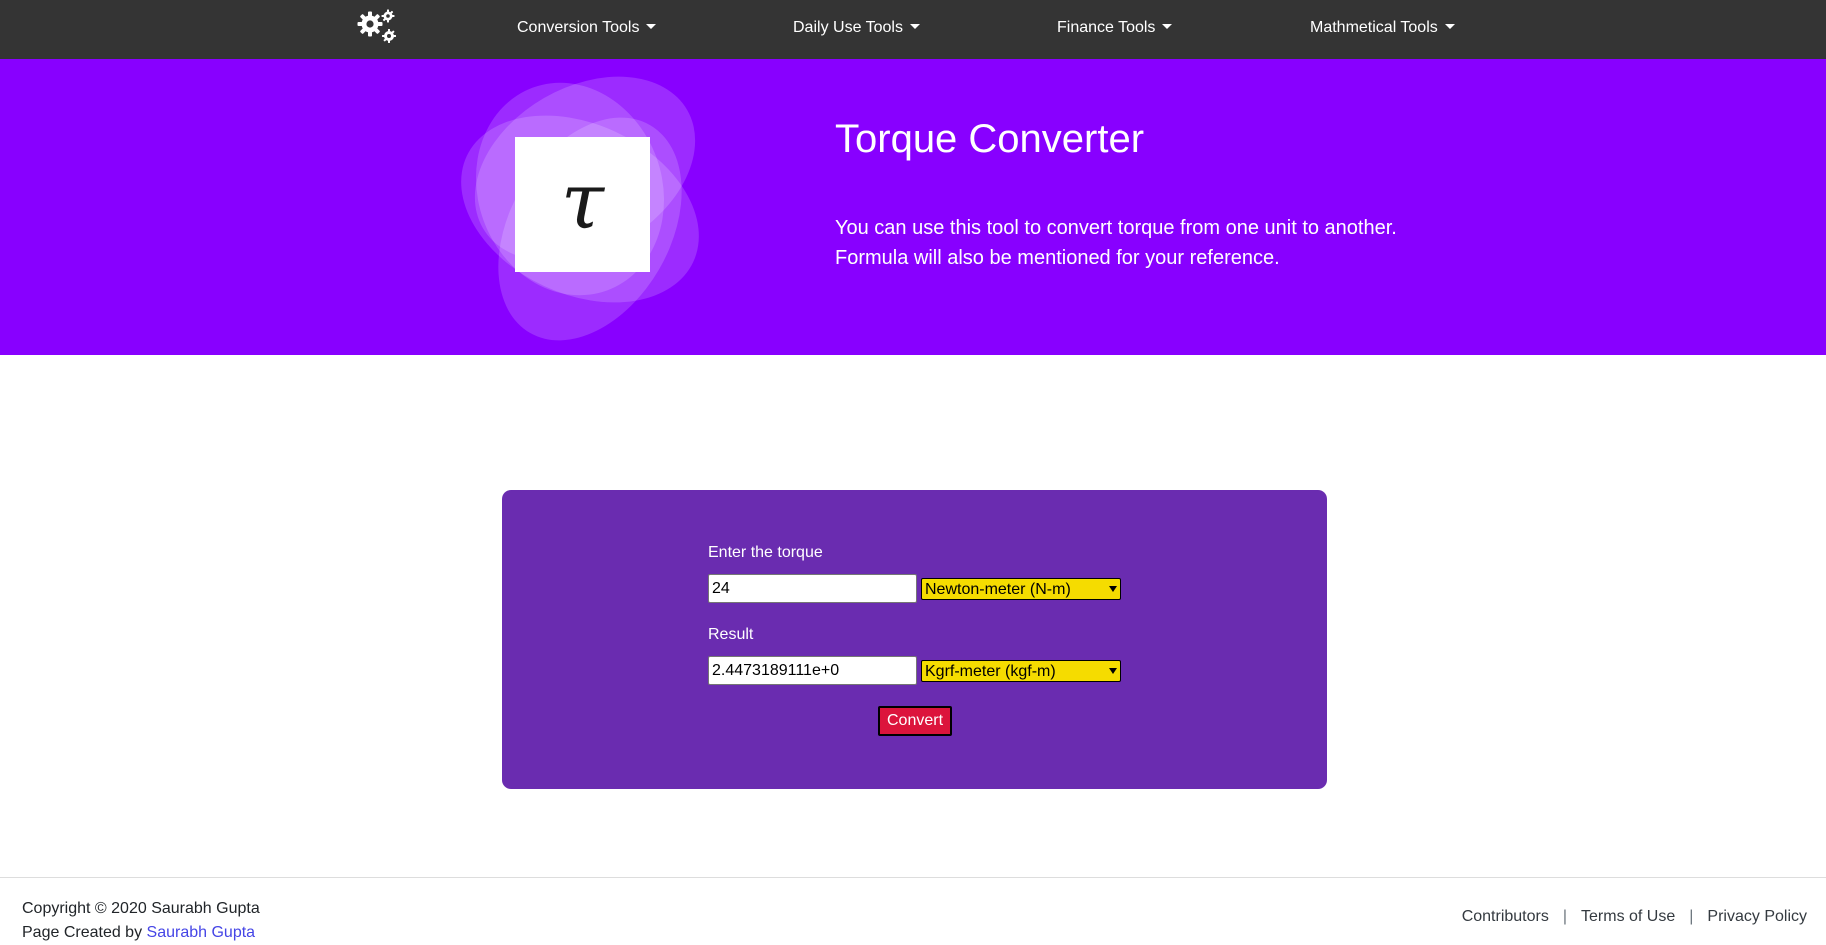 The width and height of the screenshot is (1826, 945). What do you see at coordinates (82, 932) in the screenshot?
I see `created-by-prefix: Page Created by` at bounding box center [82, 932].